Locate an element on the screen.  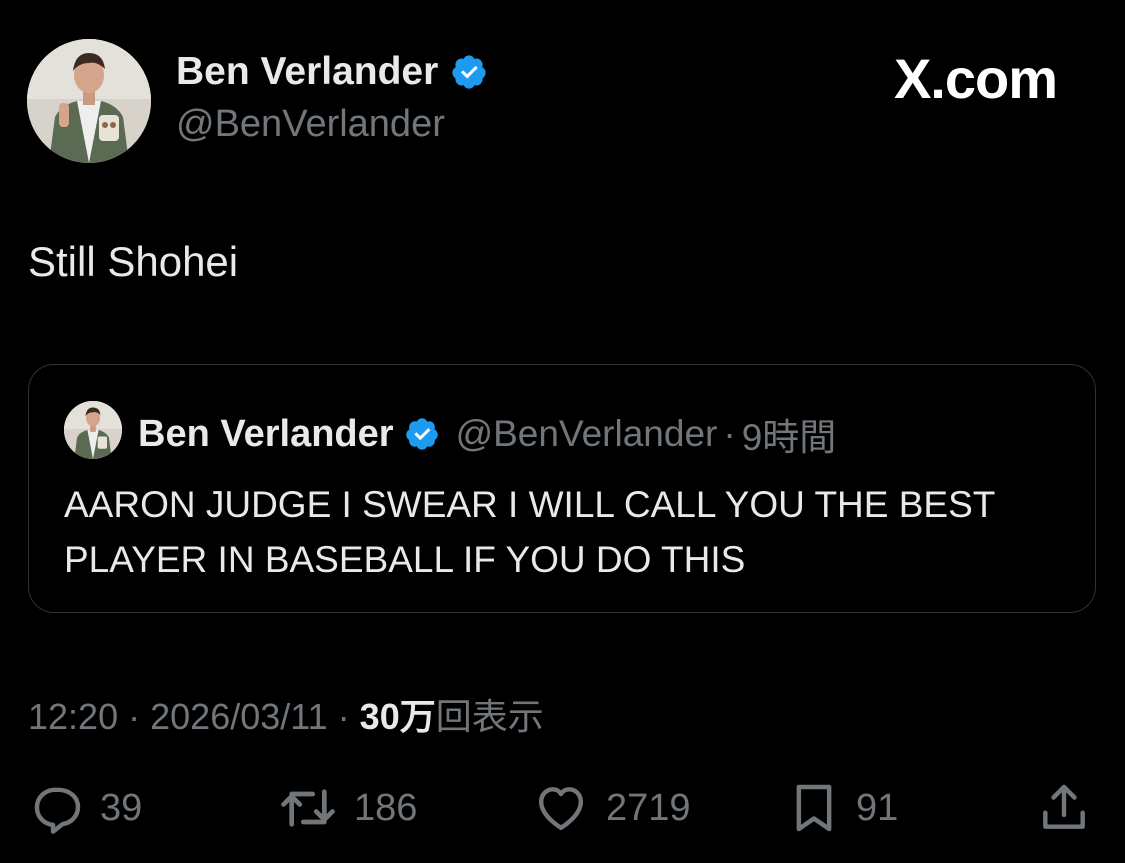
quoted-timestamp: 9時間 is located at coordinates (789, 434).